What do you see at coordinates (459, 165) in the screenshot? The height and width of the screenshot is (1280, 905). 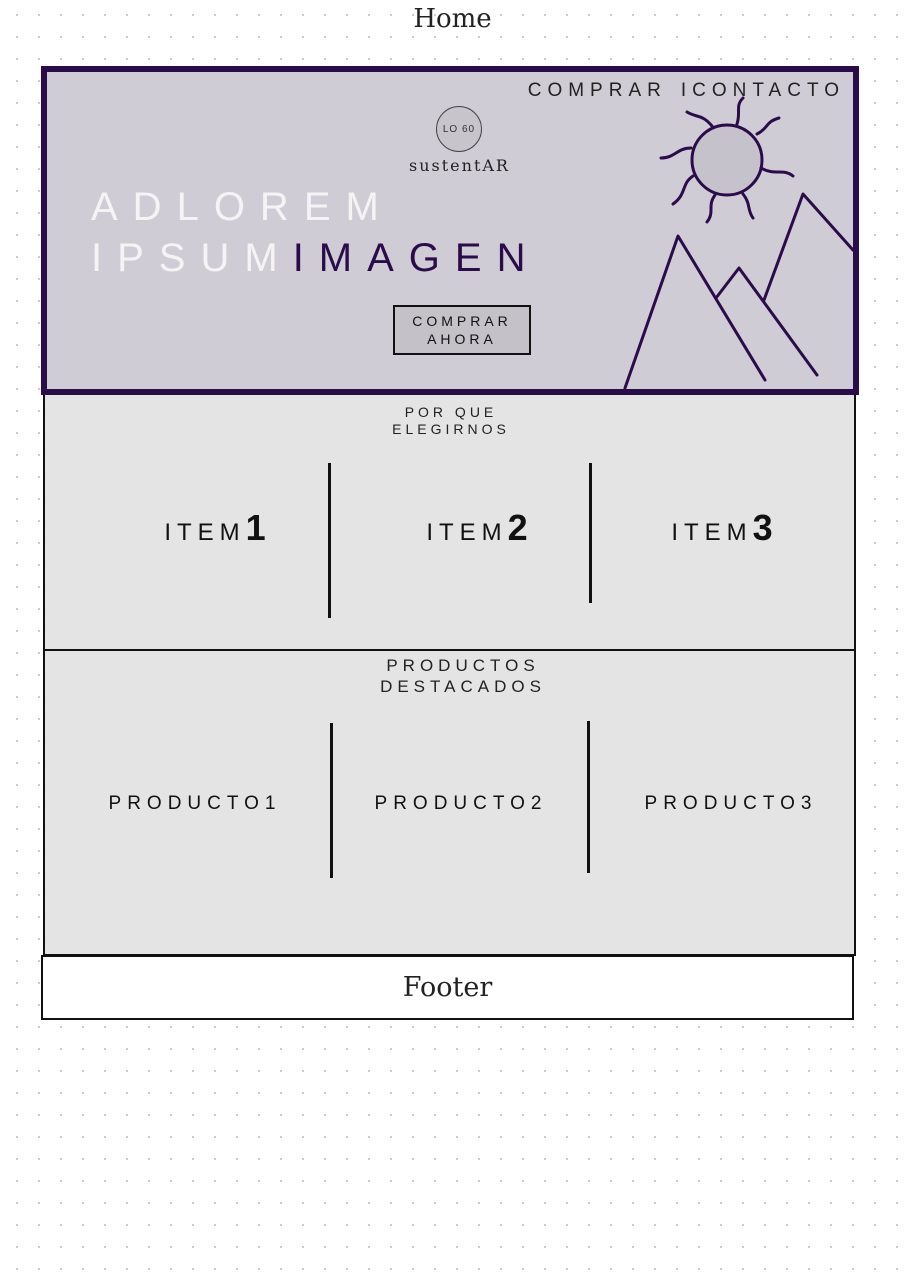 I see `brand-name: sustentAR` at bounding box center [459, 165].